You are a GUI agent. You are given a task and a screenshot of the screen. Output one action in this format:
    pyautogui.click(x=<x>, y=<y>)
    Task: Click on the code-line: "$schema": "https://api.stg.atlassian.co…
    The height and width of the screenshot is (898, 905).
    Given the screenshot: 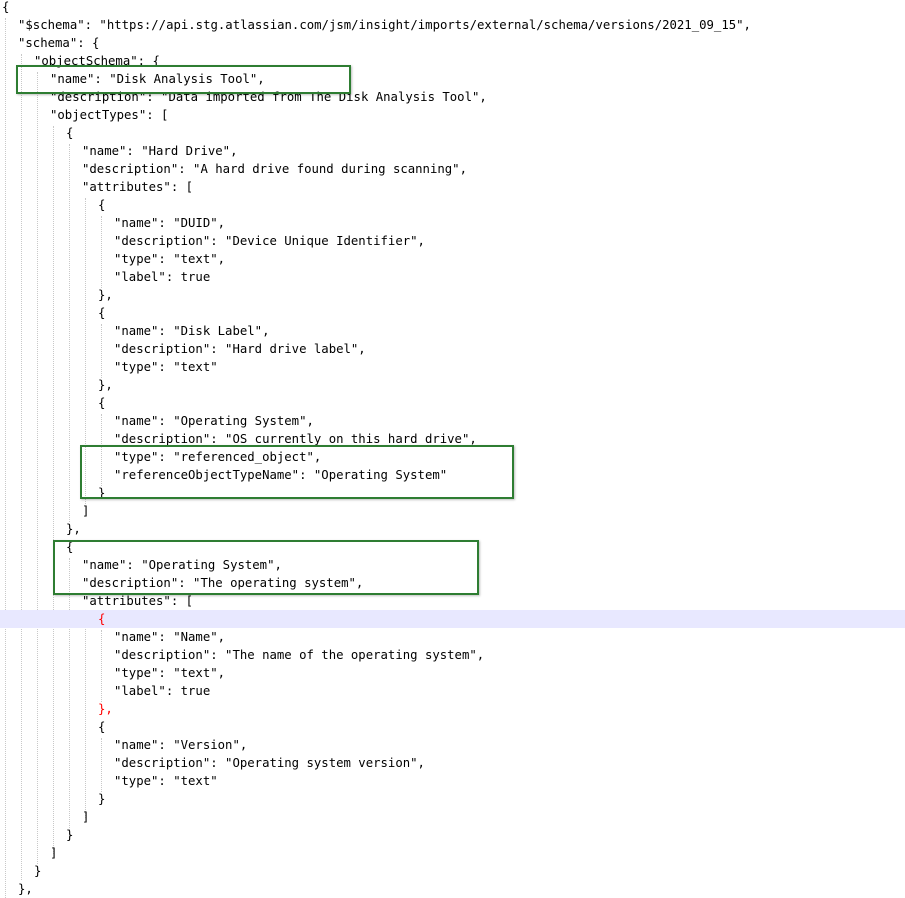 What is the action you would take?
    pyautogui.click(x=452, y=25)
    